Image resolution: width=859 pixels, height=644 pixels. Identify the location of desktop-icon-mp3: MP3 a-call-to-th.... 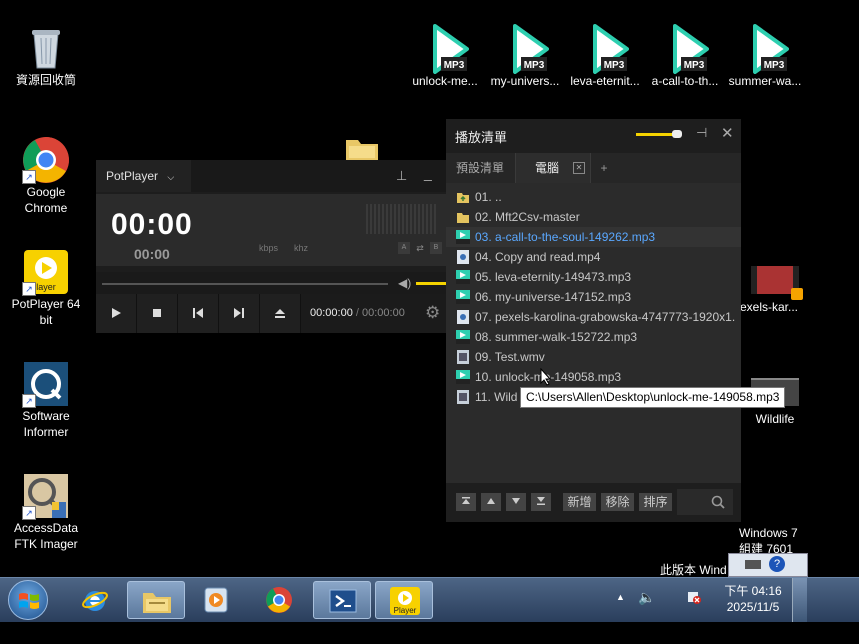
(685, 56).